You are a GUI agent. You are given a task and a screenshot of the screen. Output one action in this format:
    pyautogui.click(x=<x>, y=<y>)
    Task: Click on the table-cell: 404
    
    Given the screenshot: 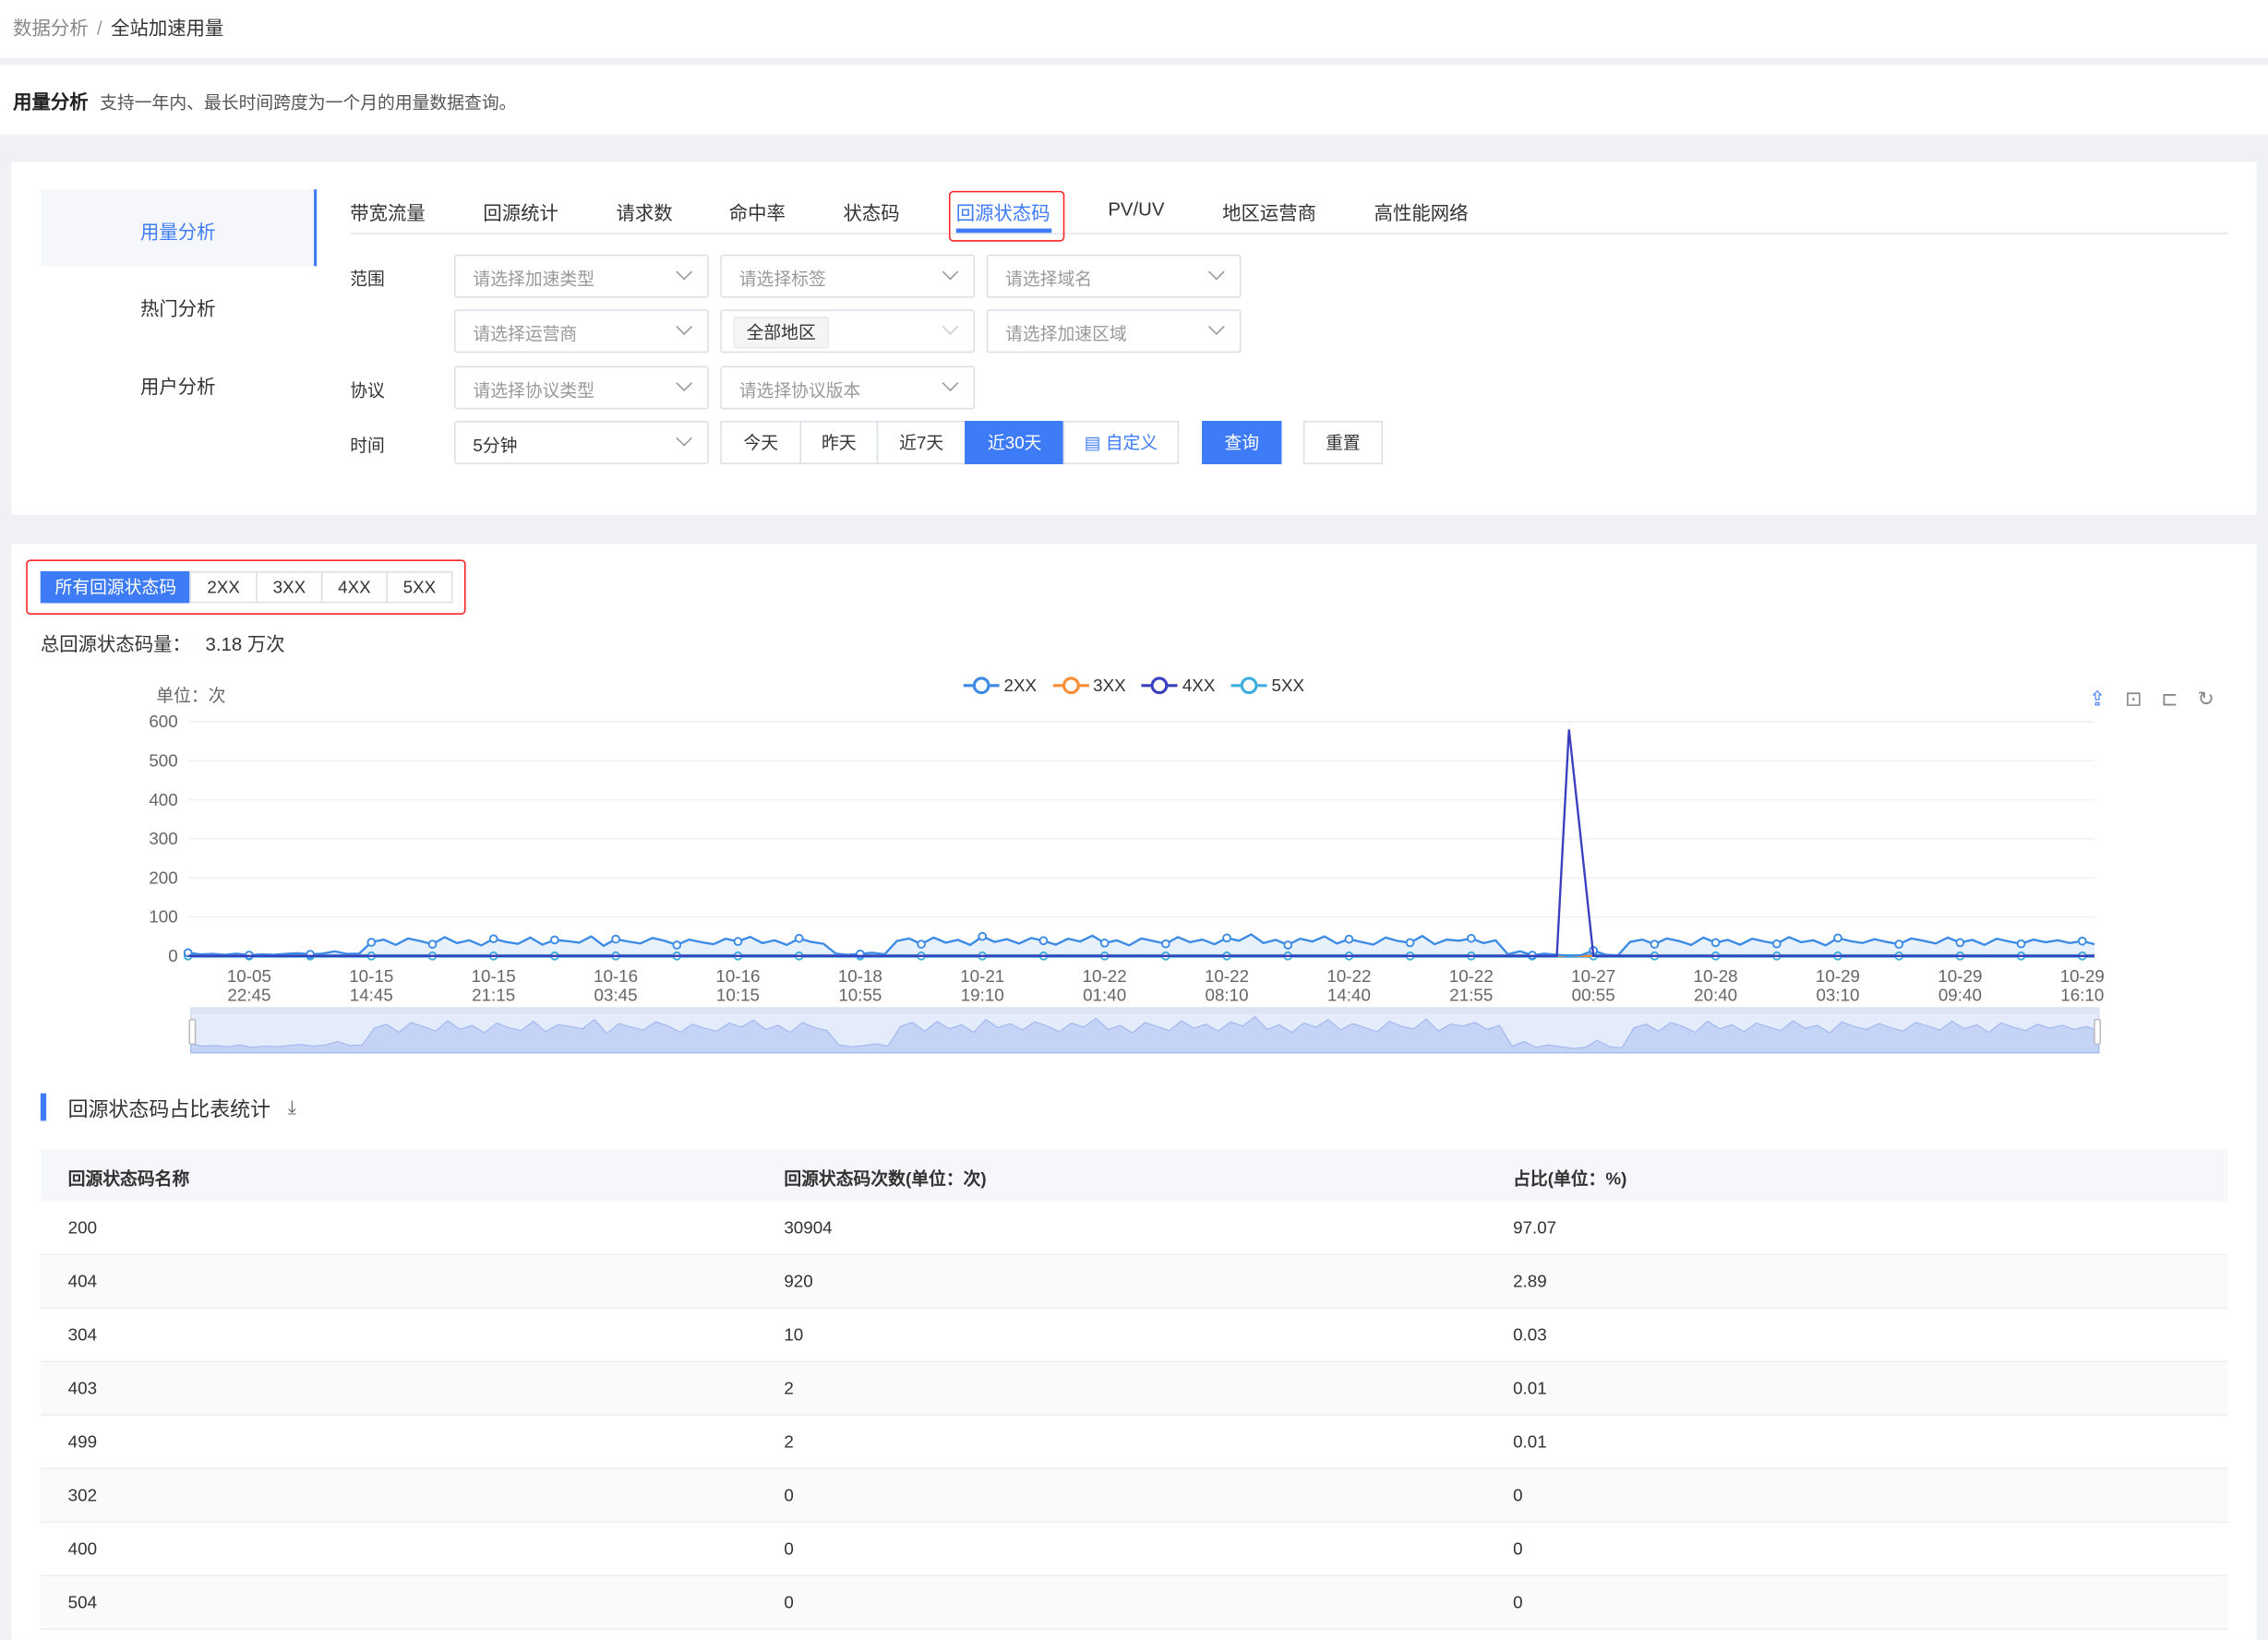 What is the action you would take?
    pyautogui.click(x=82, y=1281)
    